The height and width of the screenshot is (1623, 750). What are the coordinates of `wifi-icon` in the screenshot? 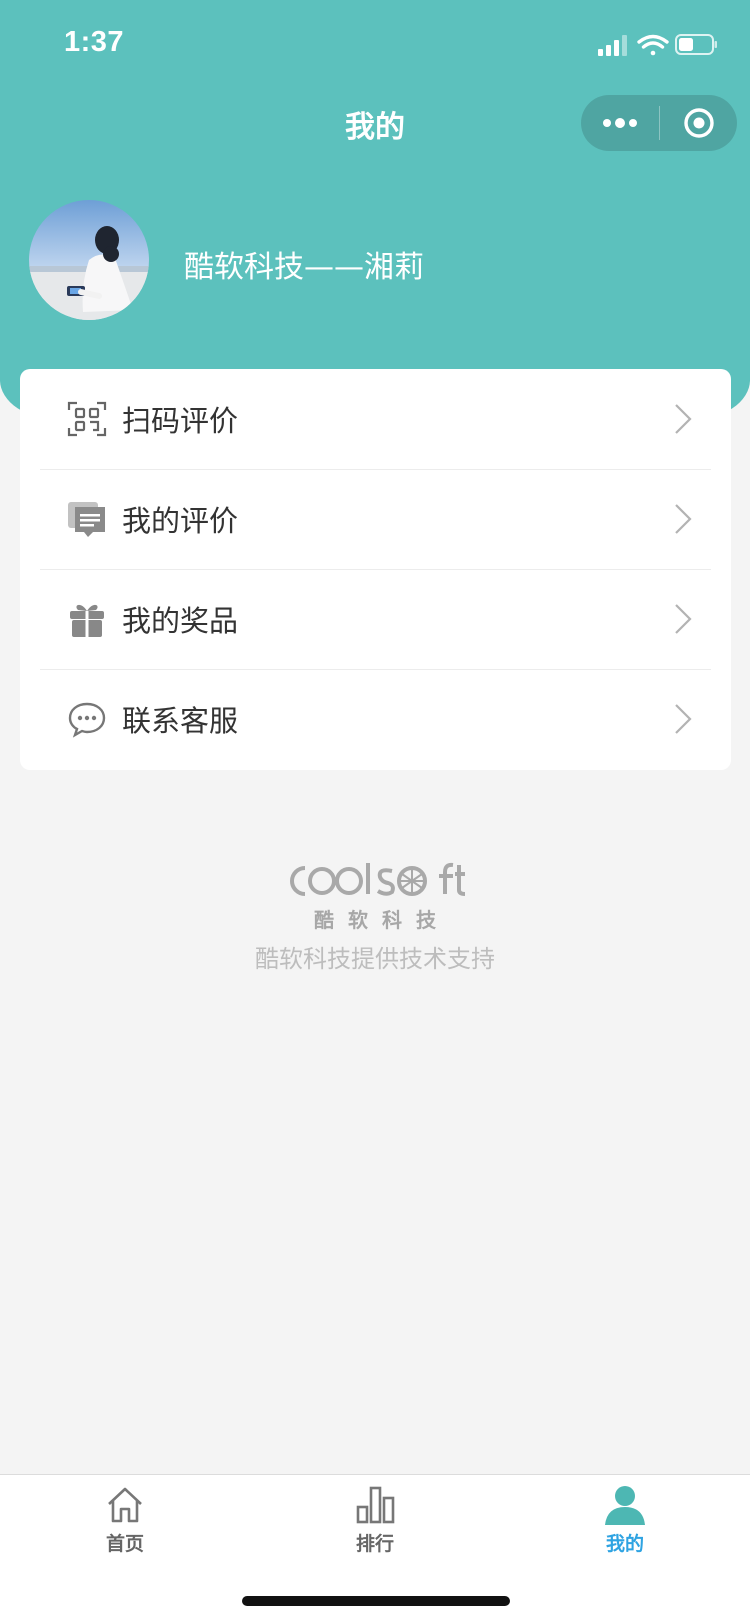 It's located at (653, 45).